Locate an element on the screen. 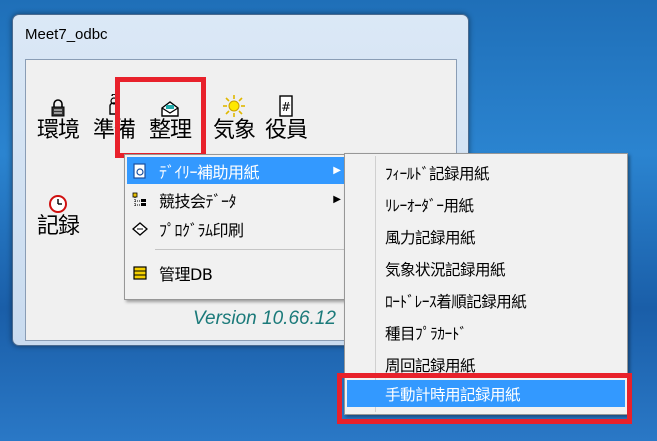 This screenshot has width=657, height=441. annotation-highlight-manual-timing is located at coordinates (484, 398).